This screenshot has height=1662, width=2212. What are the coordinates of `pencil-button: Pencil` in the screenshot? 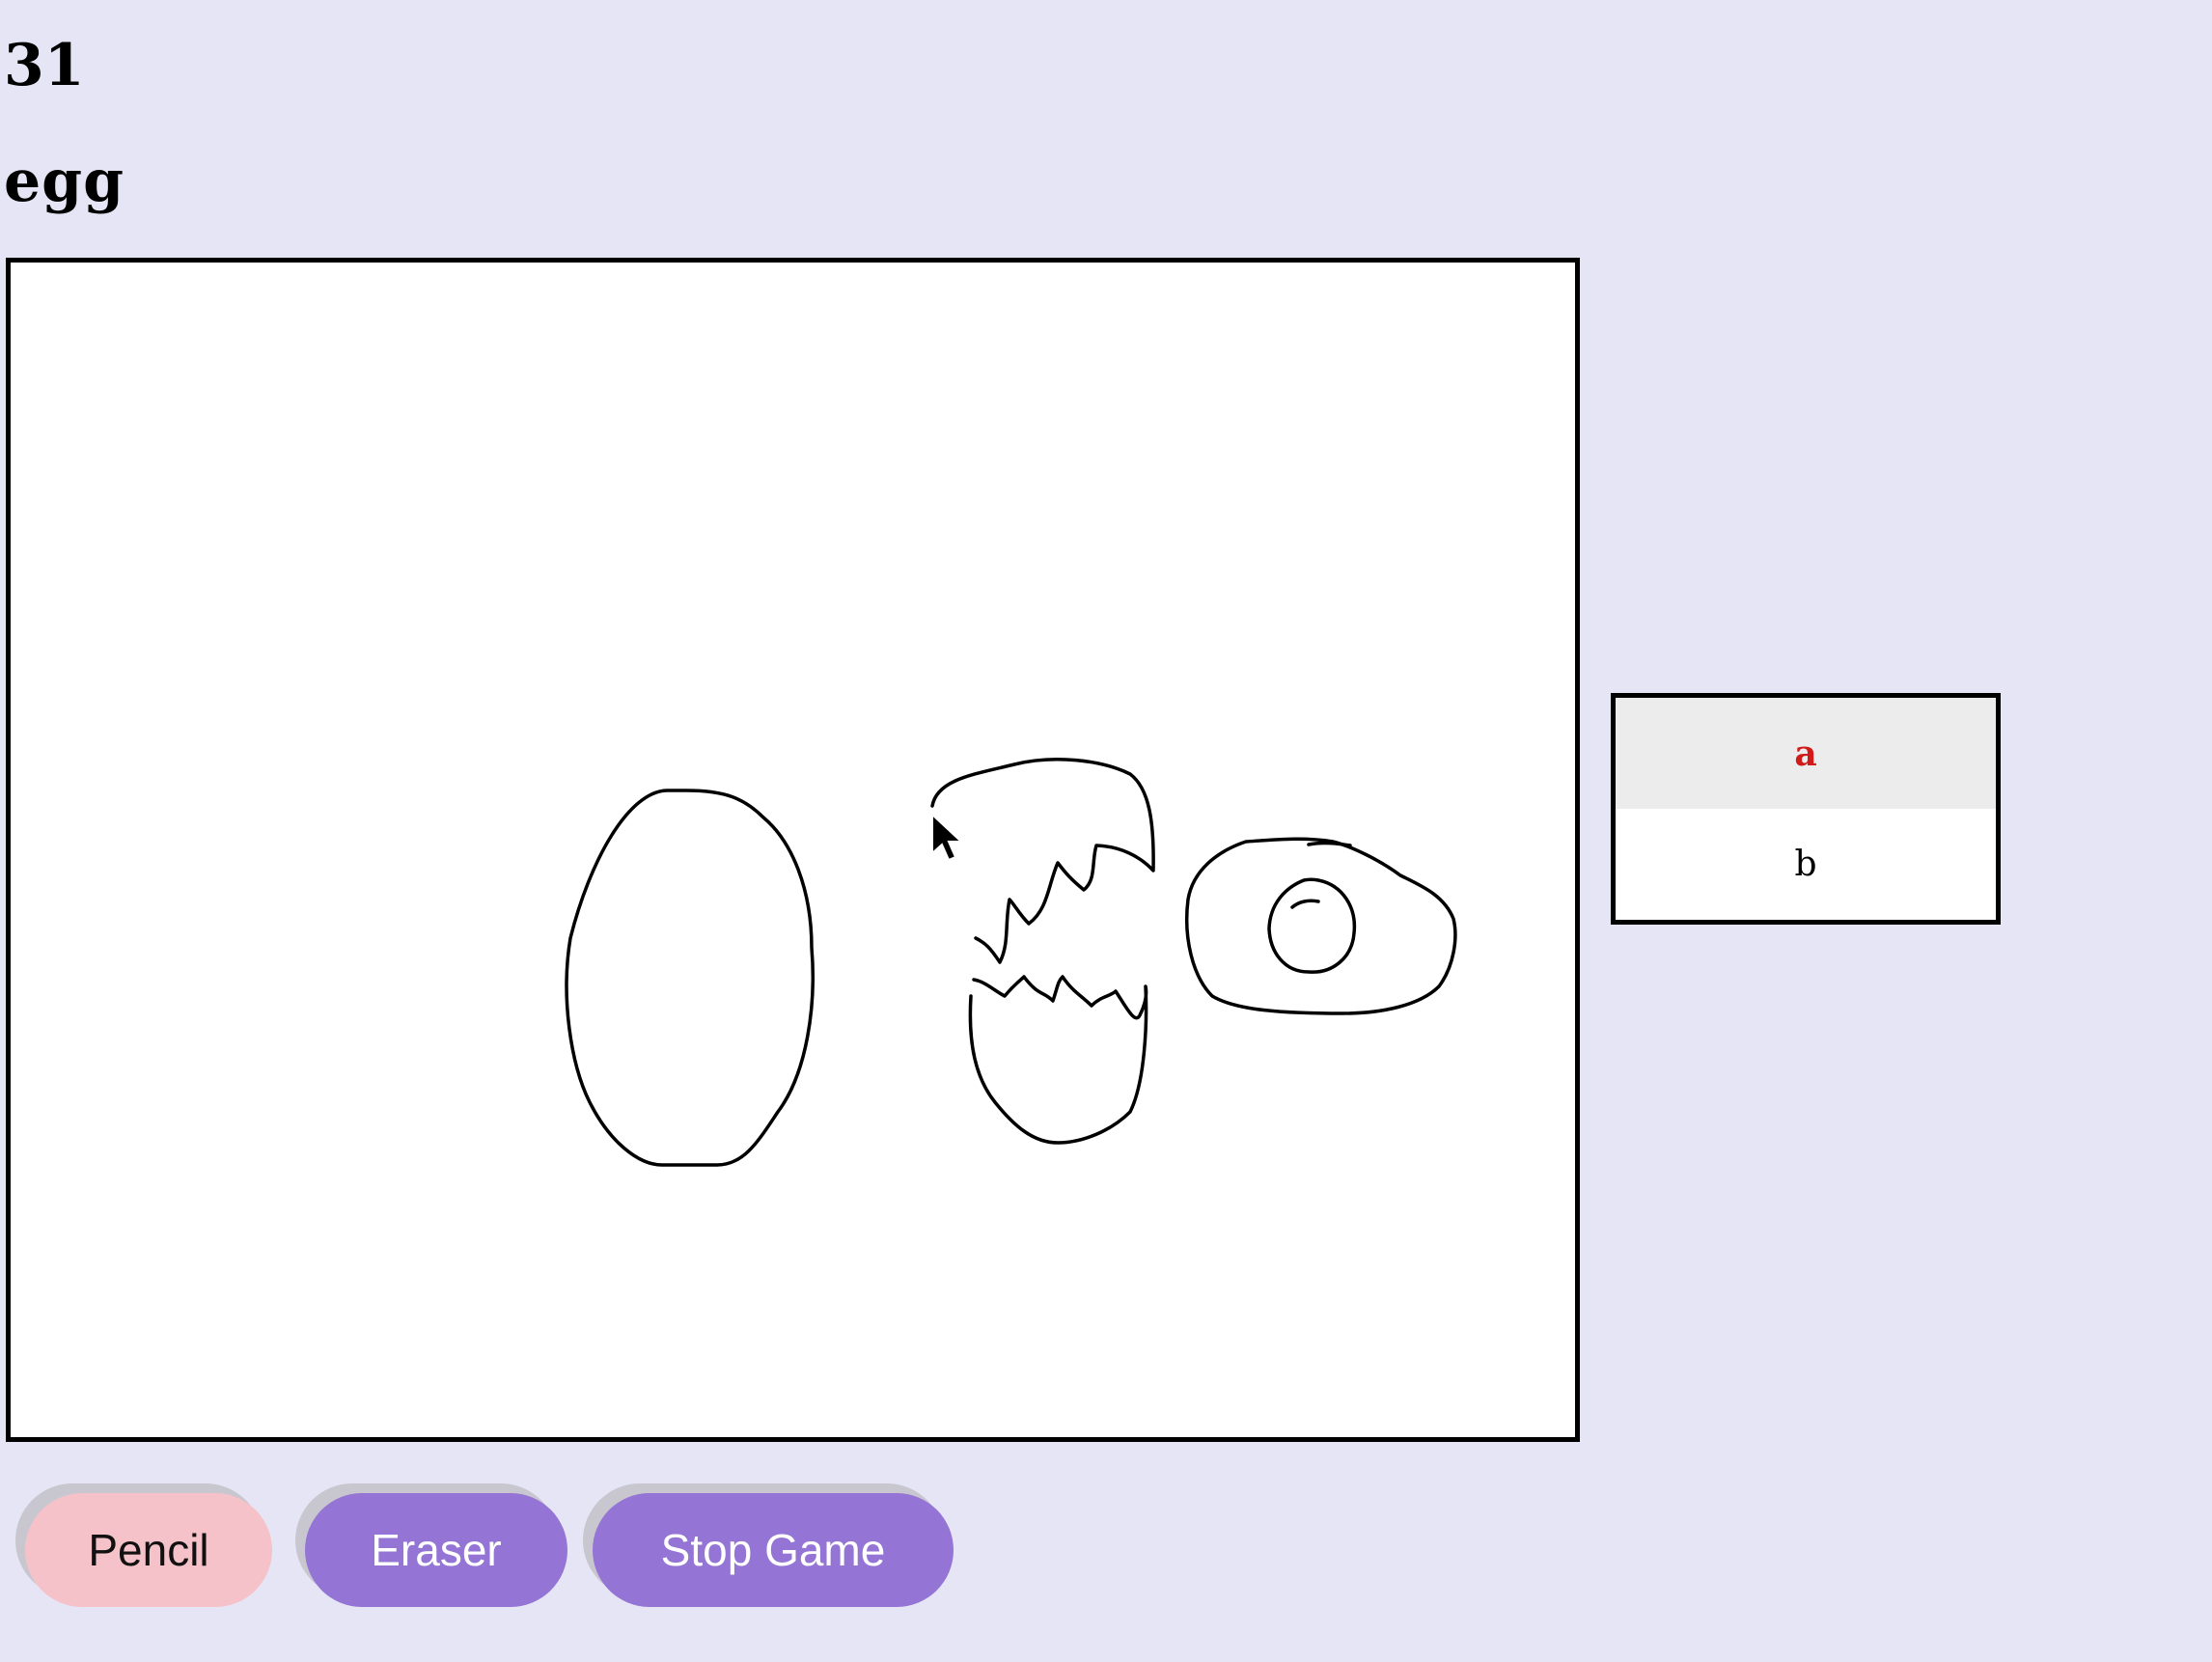 It's located at (148, 1550).